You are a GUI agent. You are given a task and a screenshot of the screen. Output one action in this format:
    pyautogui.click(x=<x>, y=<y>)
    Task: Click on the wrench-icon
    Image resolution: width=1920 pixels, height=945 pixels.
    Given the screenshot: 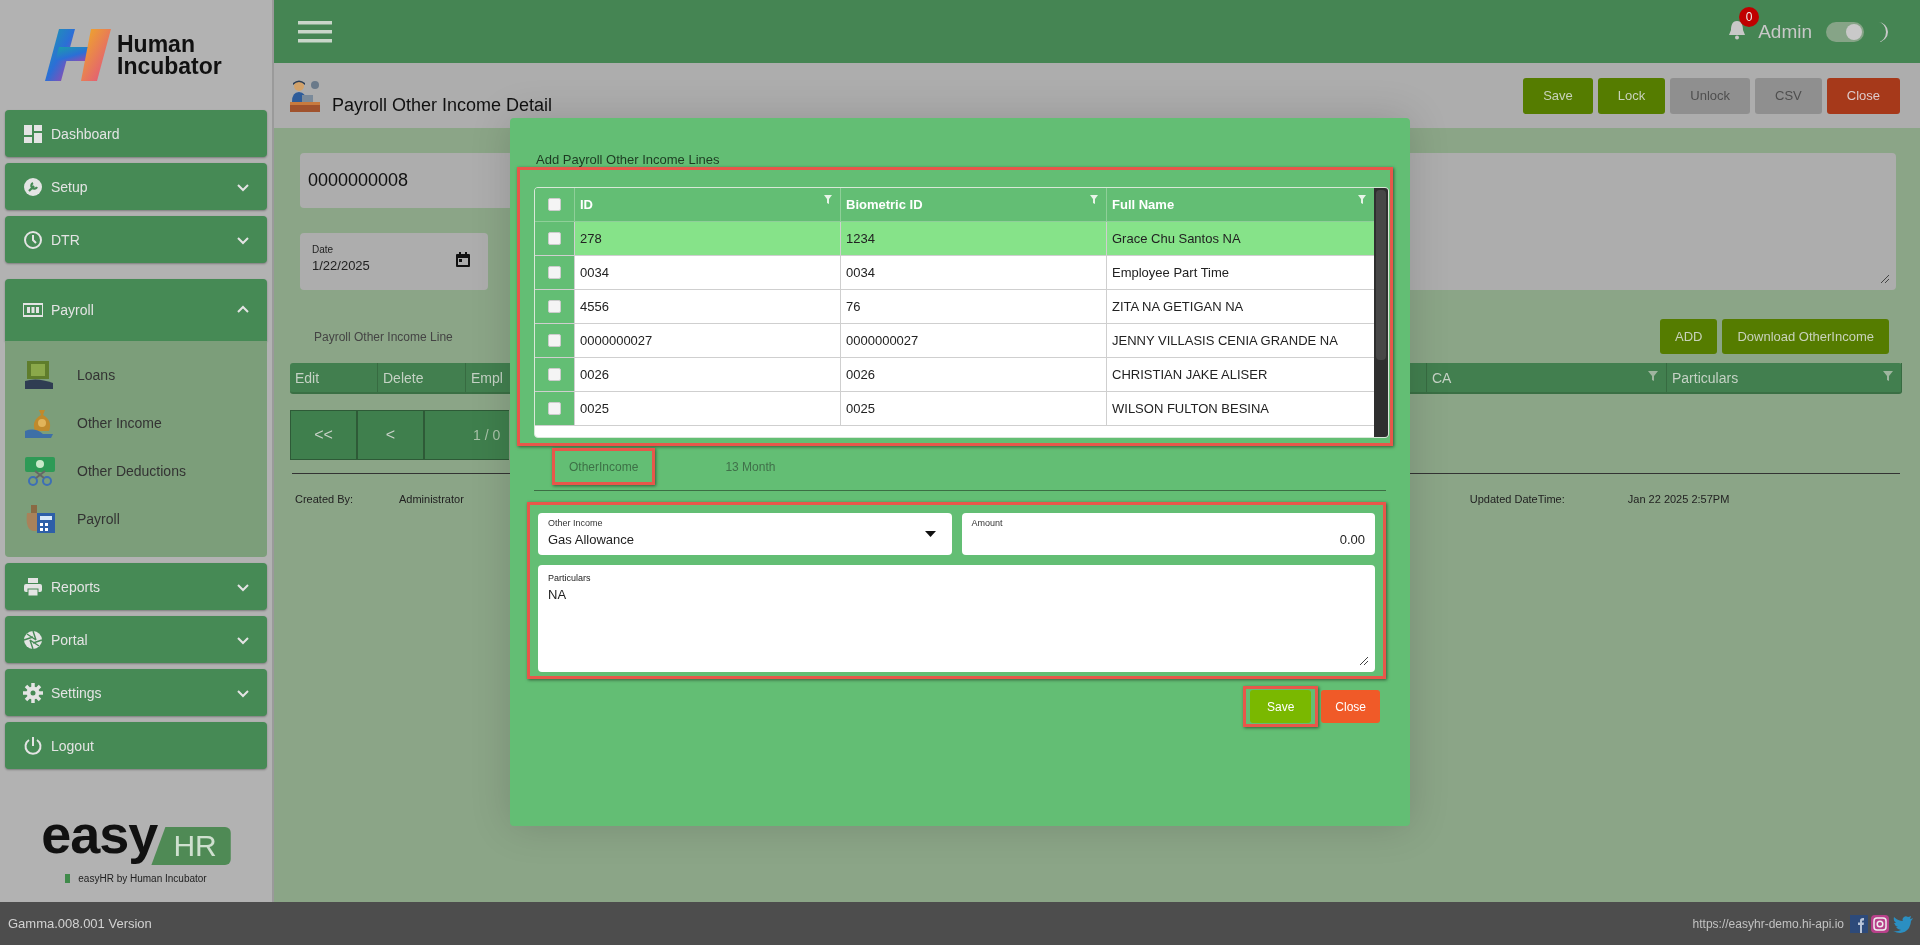 What is the action you would take?
    pyautogui.click(x=33, y=186)
    